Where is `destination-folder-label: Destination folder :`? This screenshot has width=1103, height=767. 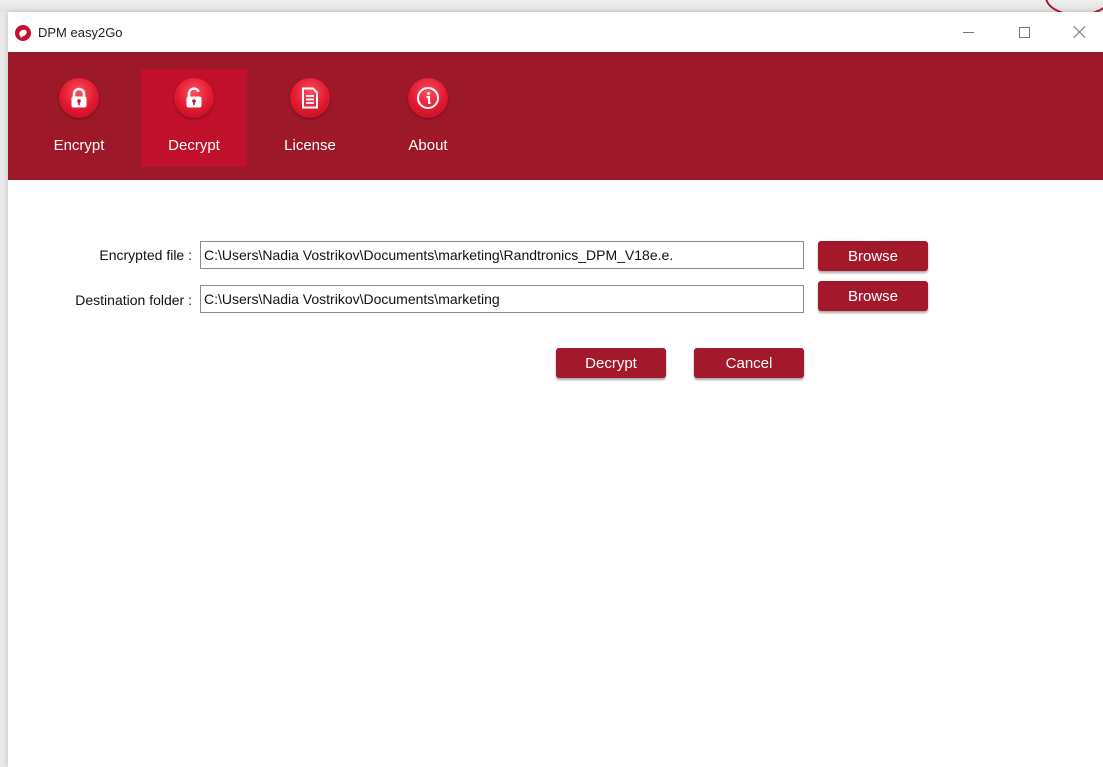 destination-folder-label: Destination folder : is located at coordinates (133, 300).